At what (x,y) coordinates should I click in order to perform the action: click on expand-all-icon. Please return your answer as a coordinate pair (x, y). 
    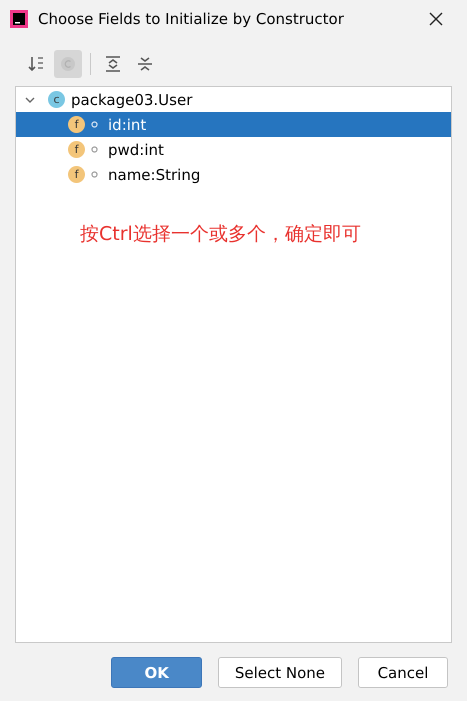
    Looking at the image, I should click on (113, 64).